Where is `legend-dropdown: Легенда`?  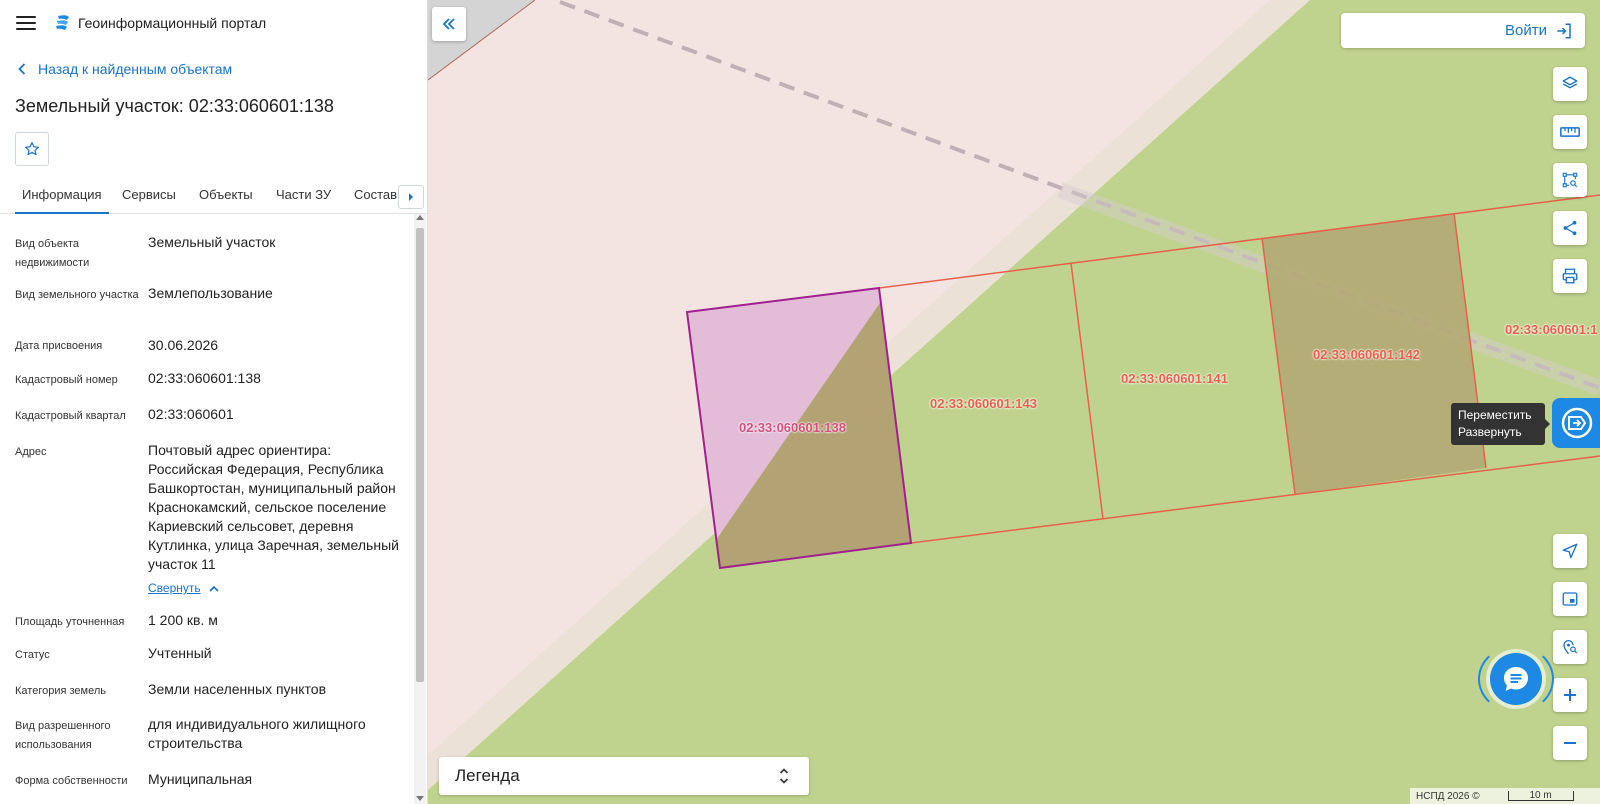
legend-dropdown: Легенда is located at coordinates (624, 776).